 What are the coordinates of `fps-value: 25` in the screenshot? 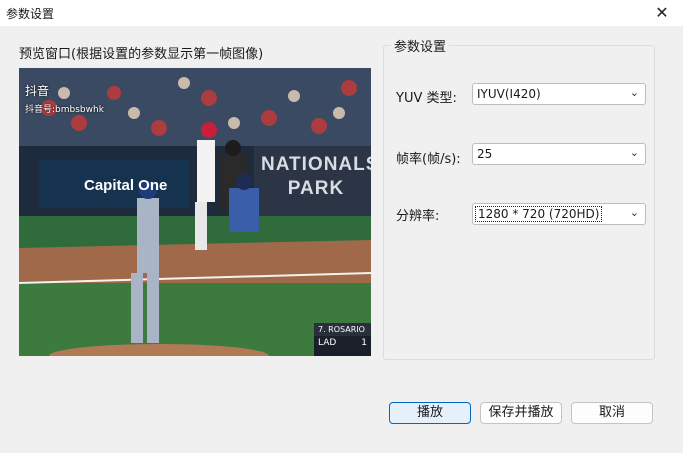 It's located at (485, 154).